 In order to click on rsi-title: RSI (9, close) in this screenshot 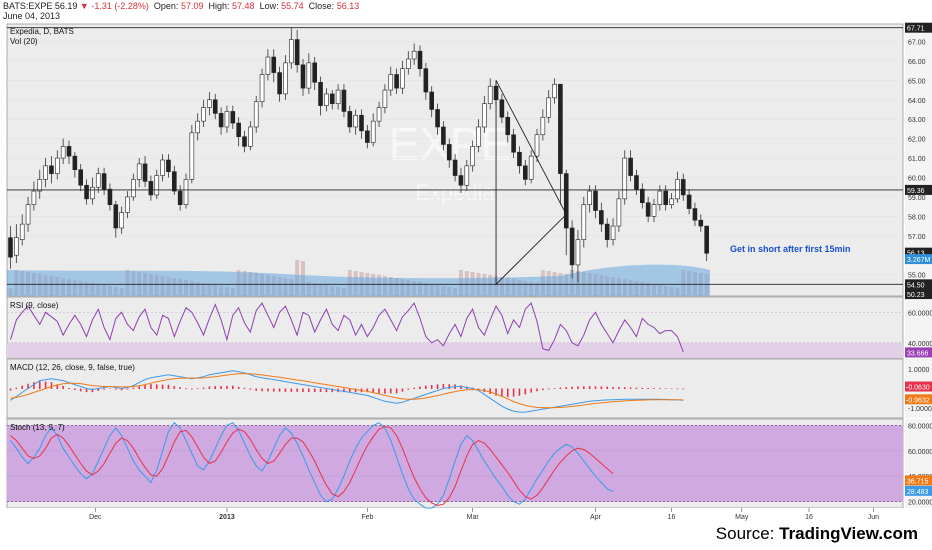, I will do `click(34, 305)`.